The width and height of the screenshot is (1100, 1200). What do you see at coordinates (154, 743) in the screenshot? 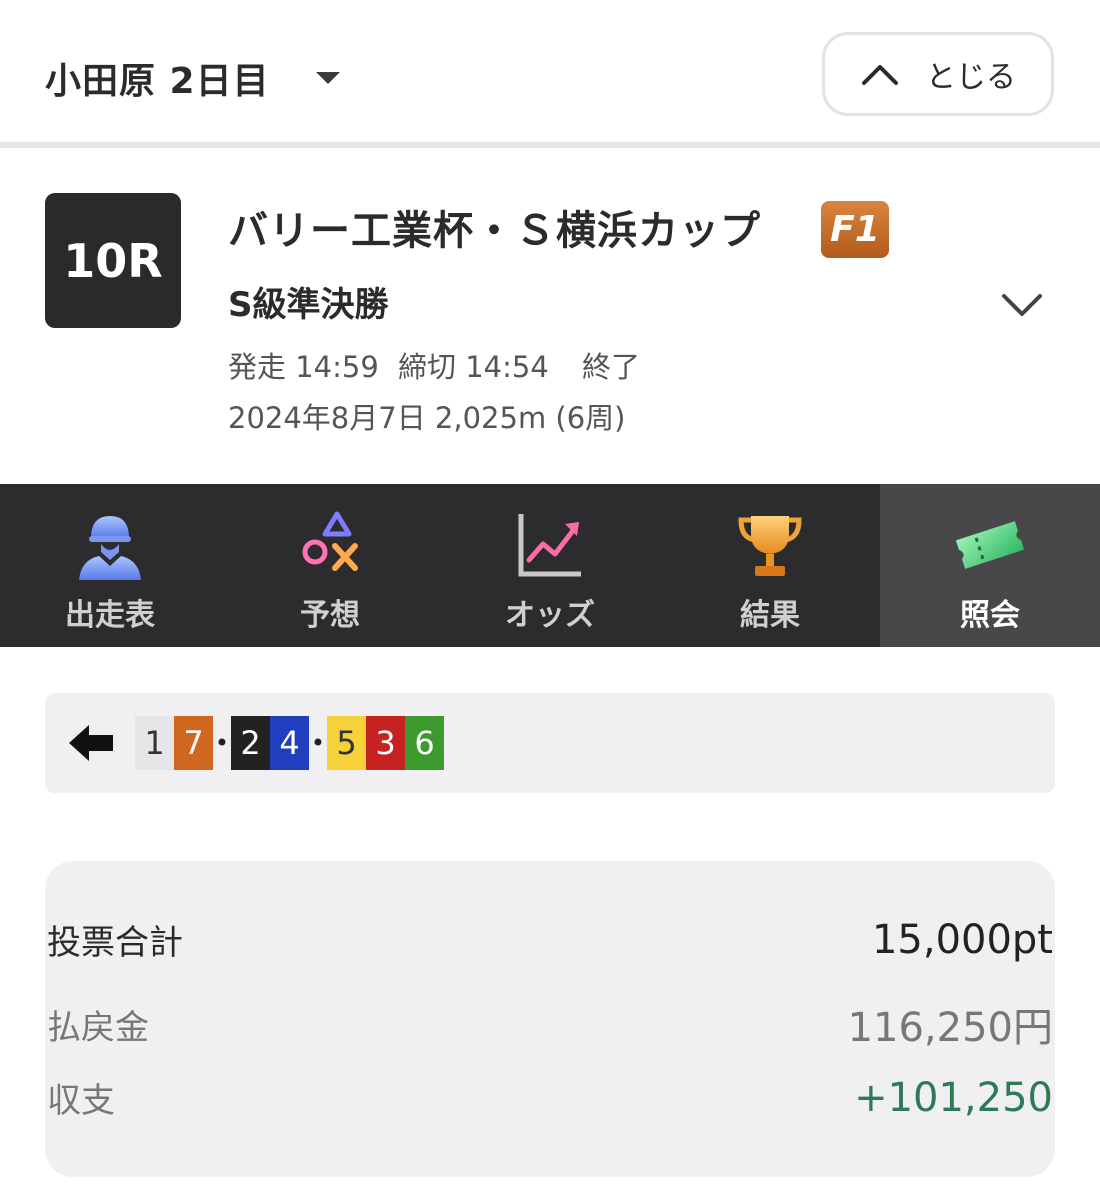
I see `bike-number: 1` at bounding box center [154, 743].